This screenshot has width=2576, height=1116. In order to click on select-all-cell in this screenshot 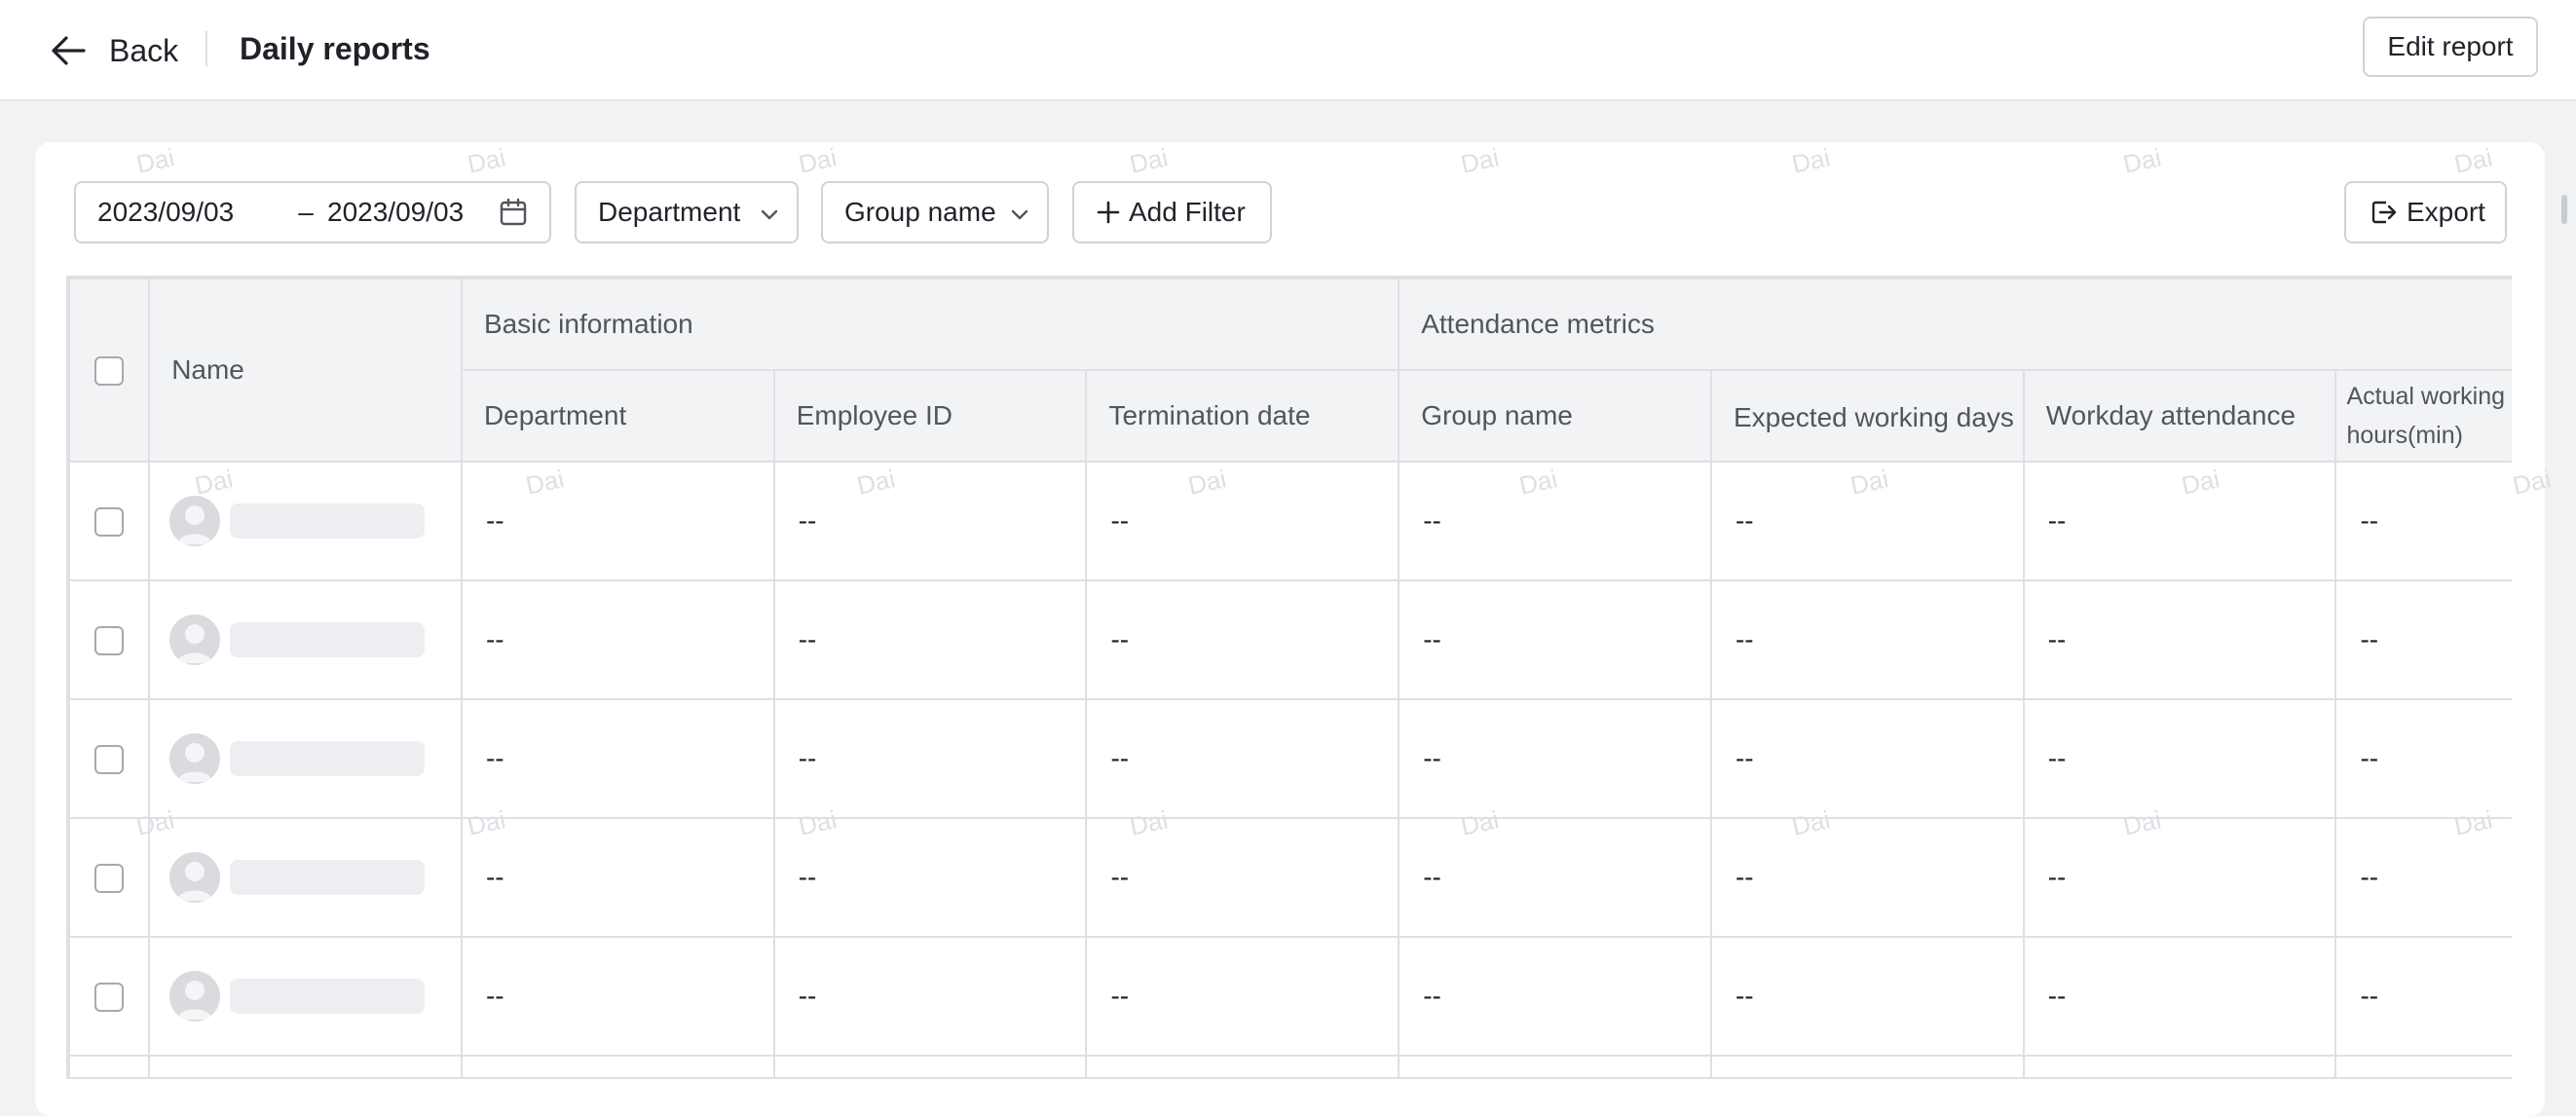, I will do `click(109, 370)`.